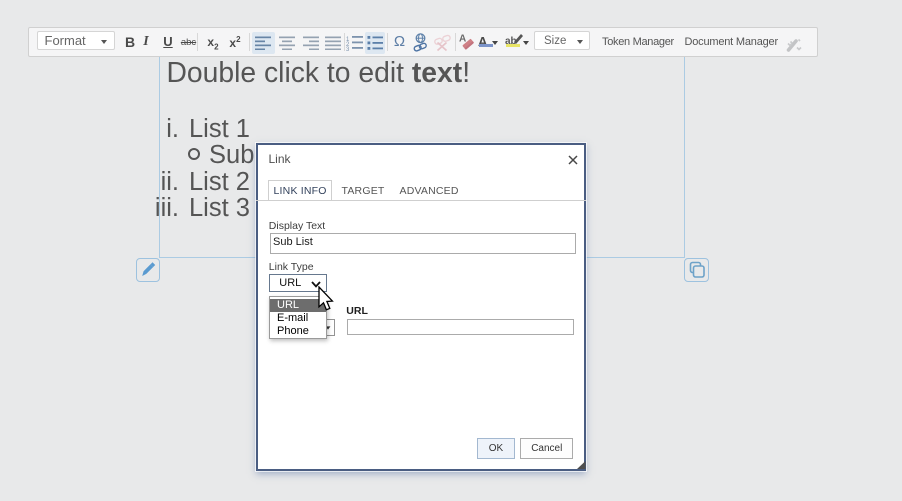  I want to click on svg-text: 3, so click(348, 49).